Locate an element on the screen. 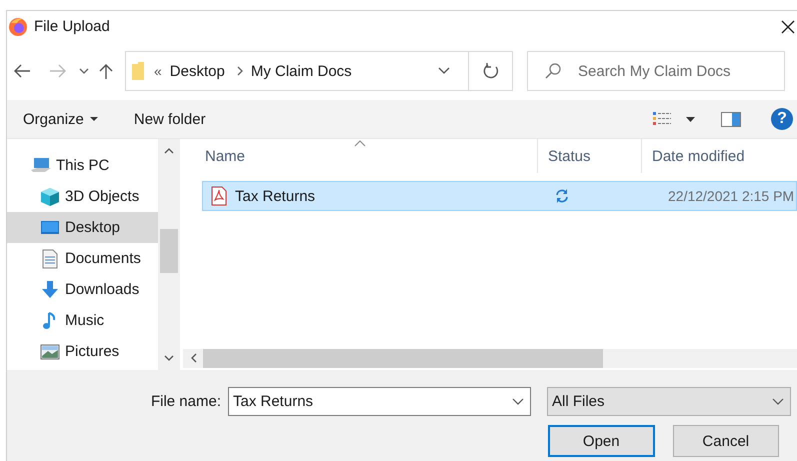 This screenshot has width=797, height=461. search-field: Search My Claim Docs is located at coordinates (656, 71).